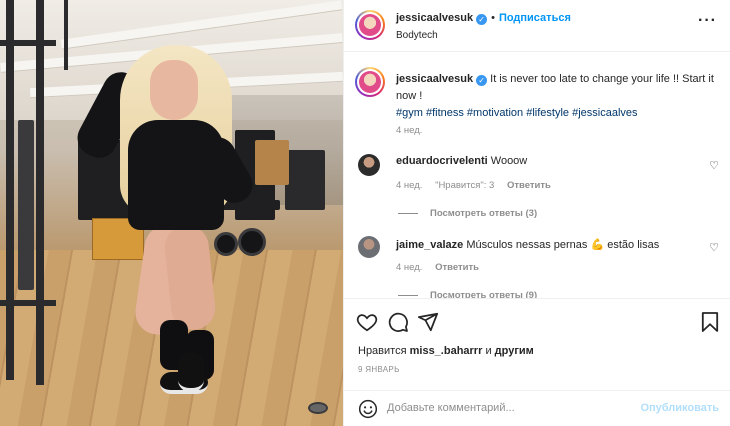  What do you see at coordinates (467, 293) in the screenshot?
I see `view-replies: Посмотреть ответы (9)` at bounding box center [467, 293].